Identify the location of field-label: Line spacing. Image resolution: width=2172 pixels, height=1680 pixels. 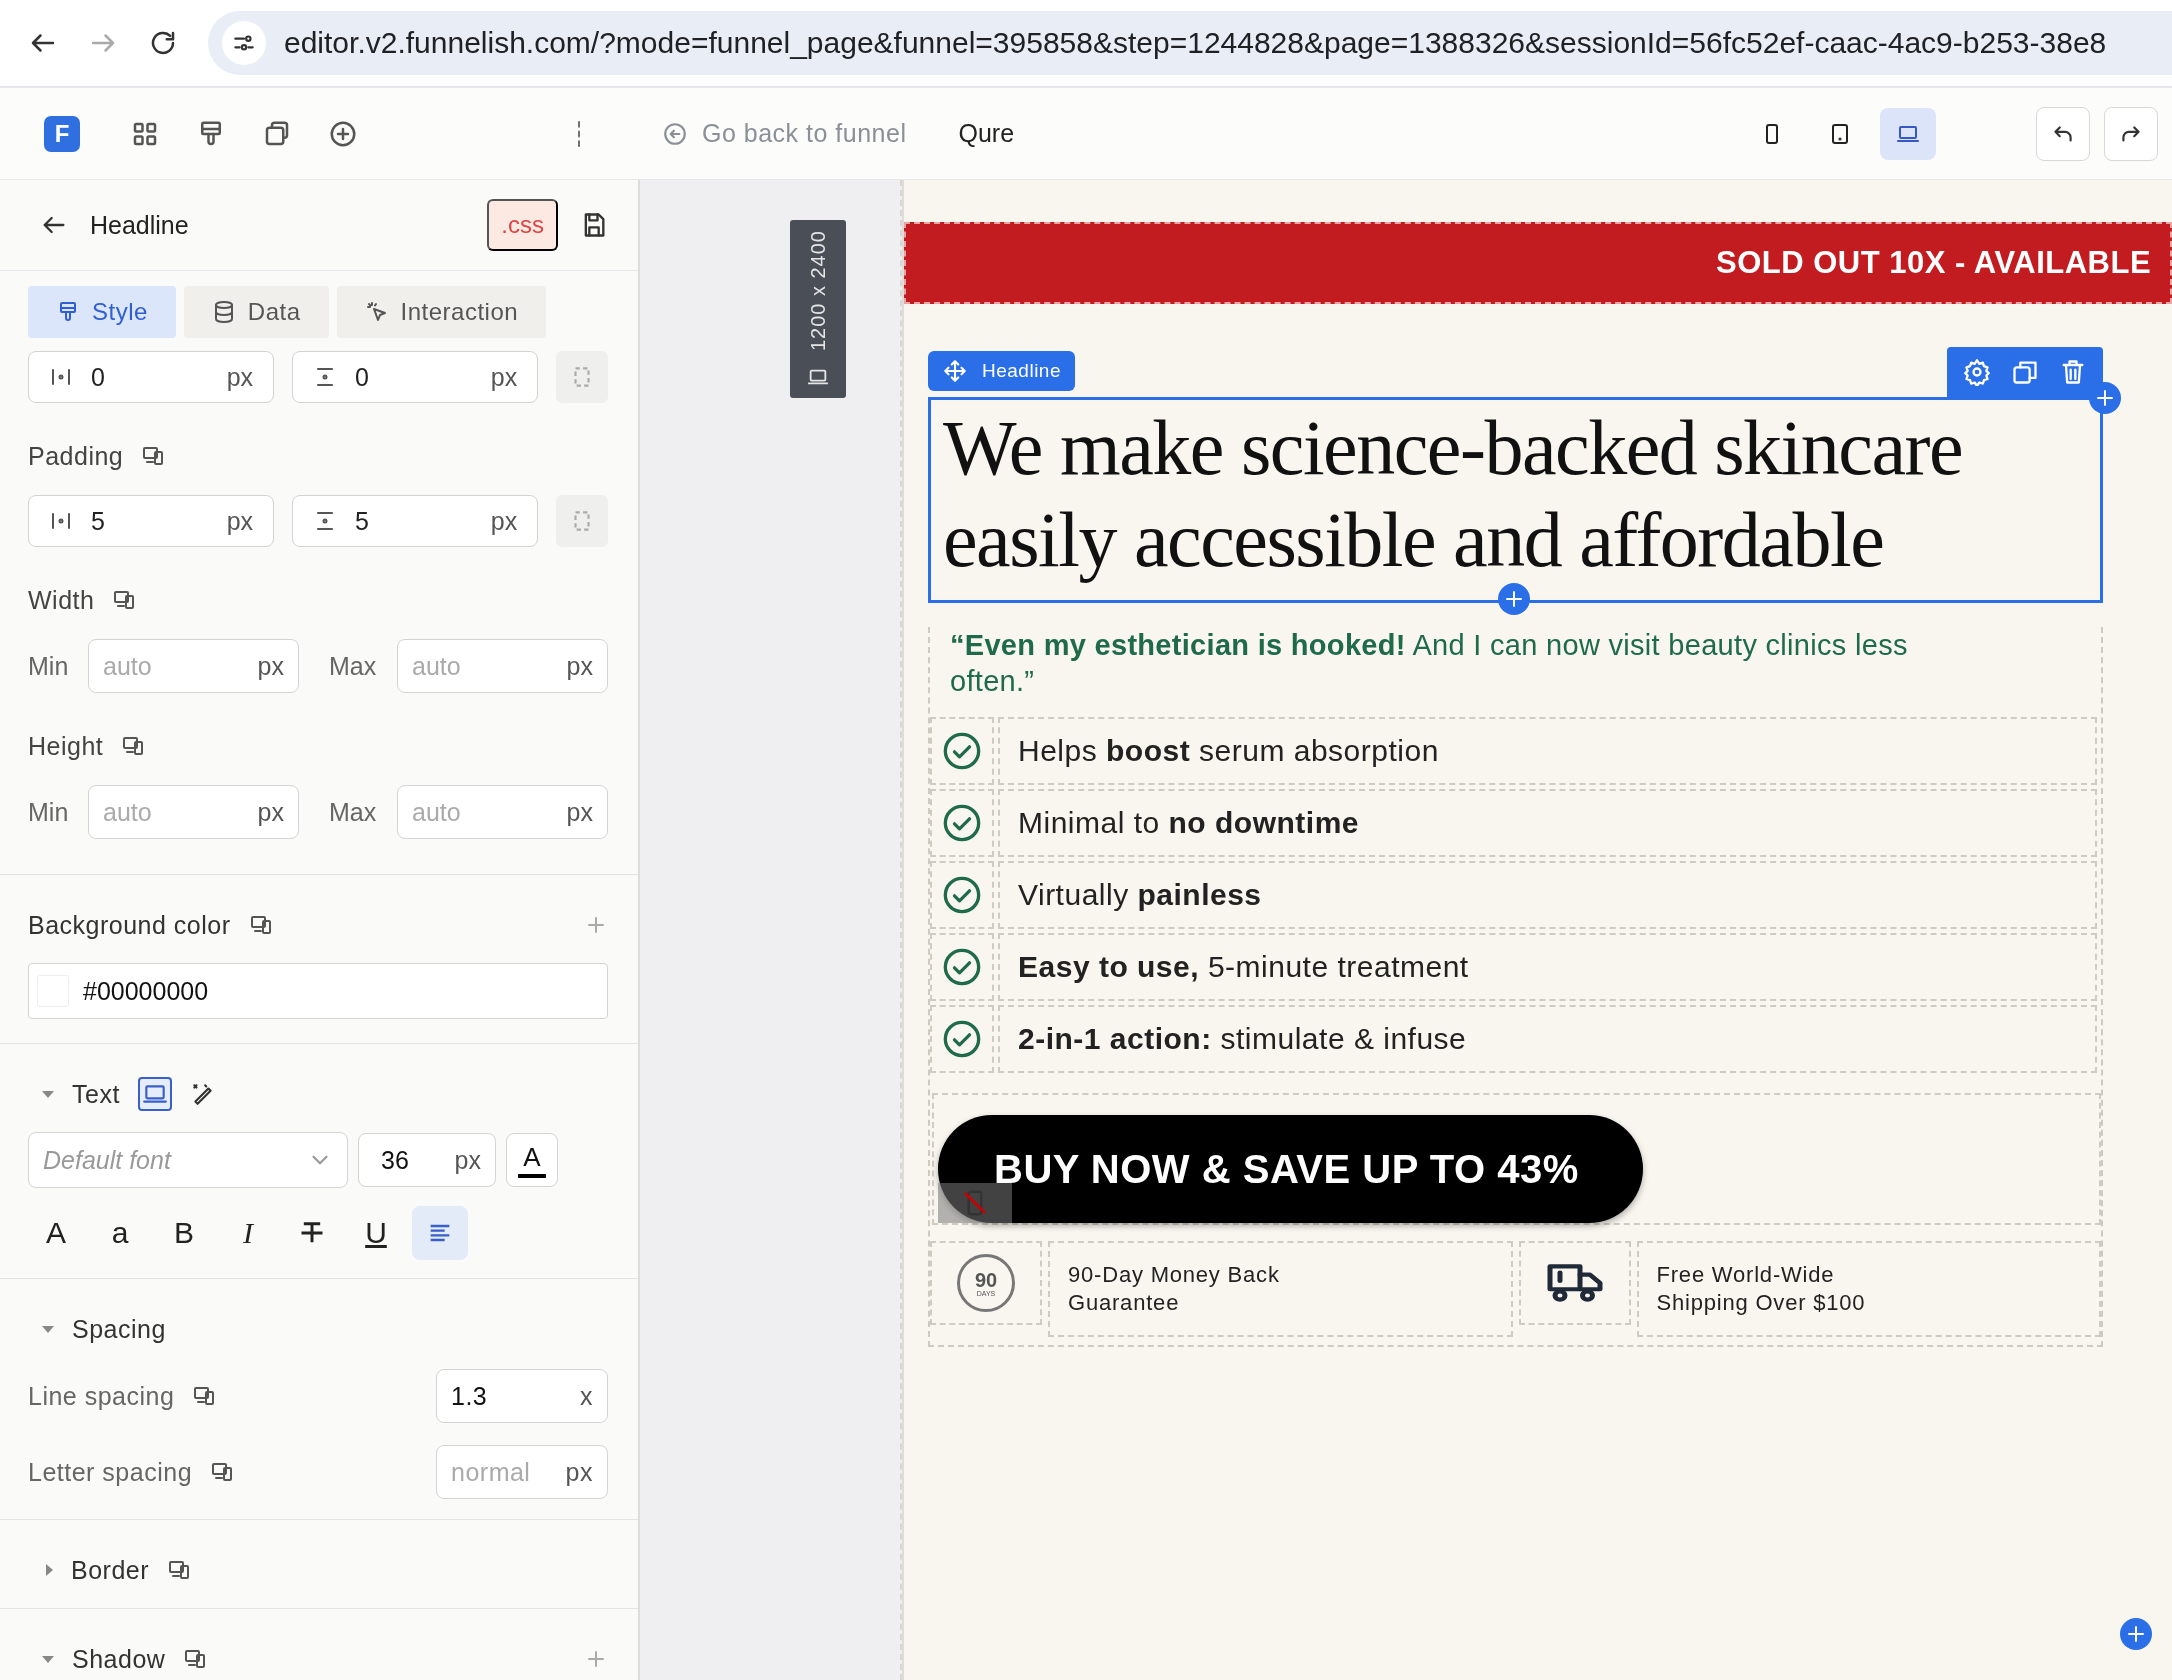
(101, 1396).